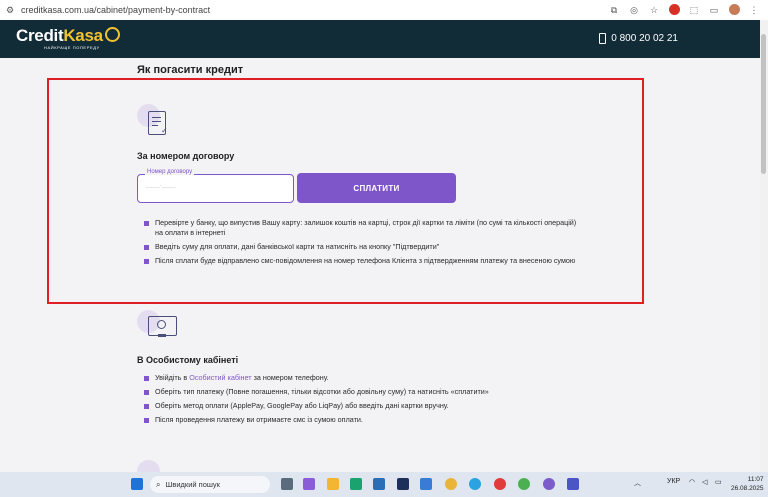  I want to click on extensions-icon: ⬚, so click(694, 10).